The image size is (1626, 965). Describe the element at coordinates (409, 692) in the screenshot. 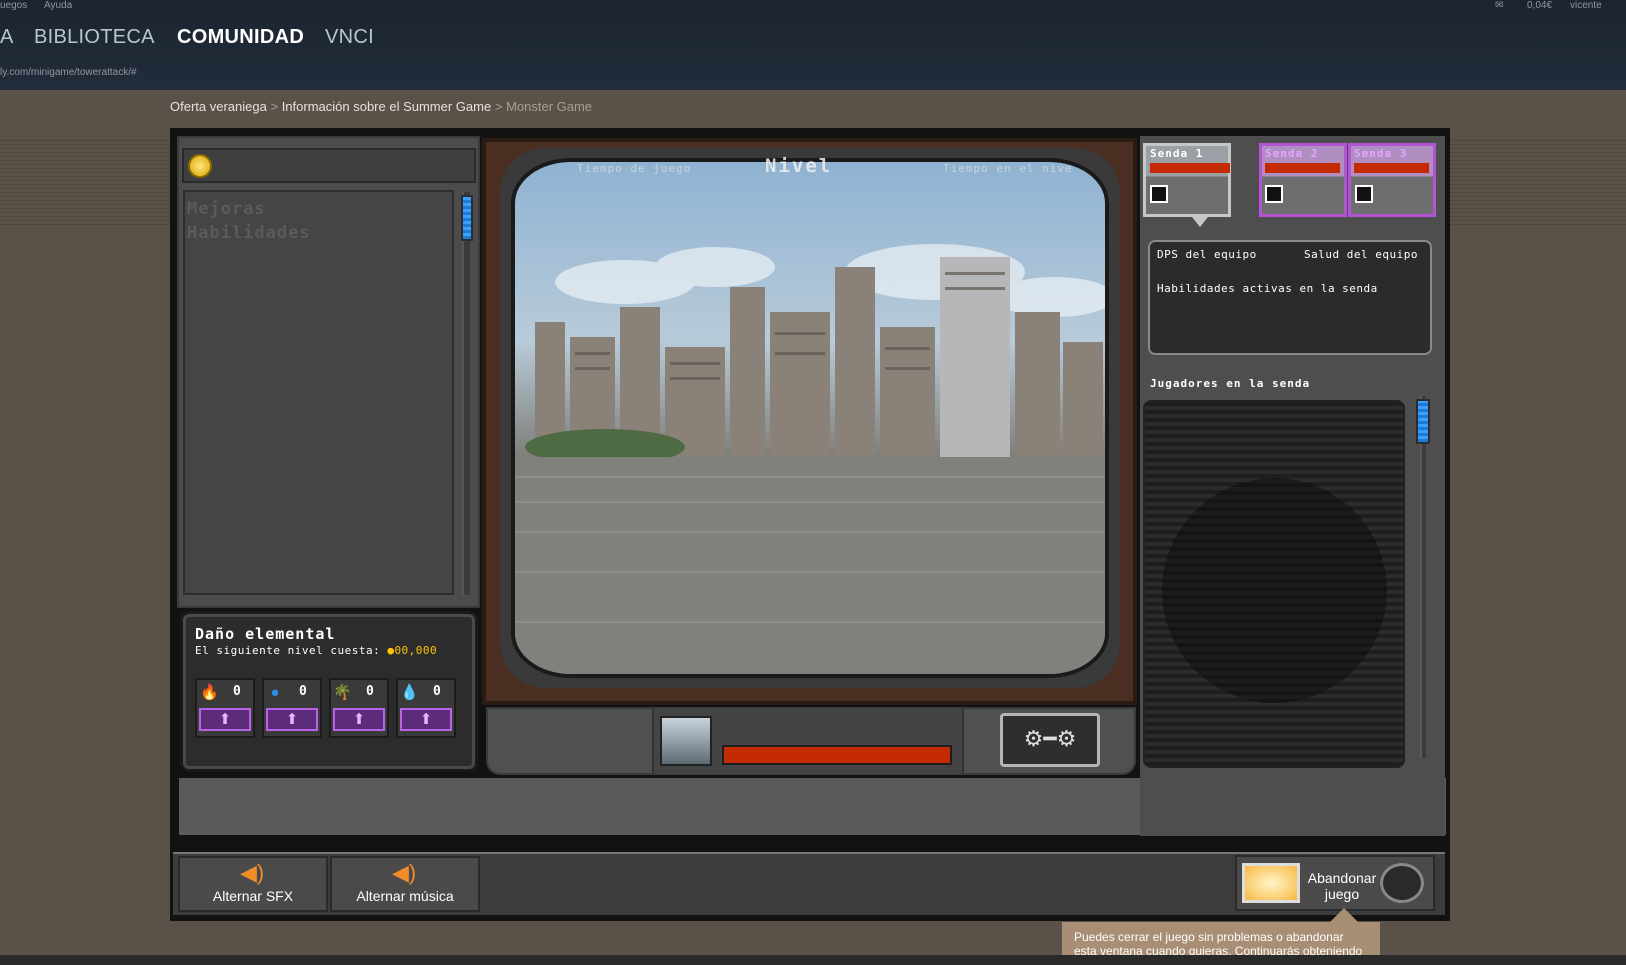

I see `air-icon: 💧` at that location.